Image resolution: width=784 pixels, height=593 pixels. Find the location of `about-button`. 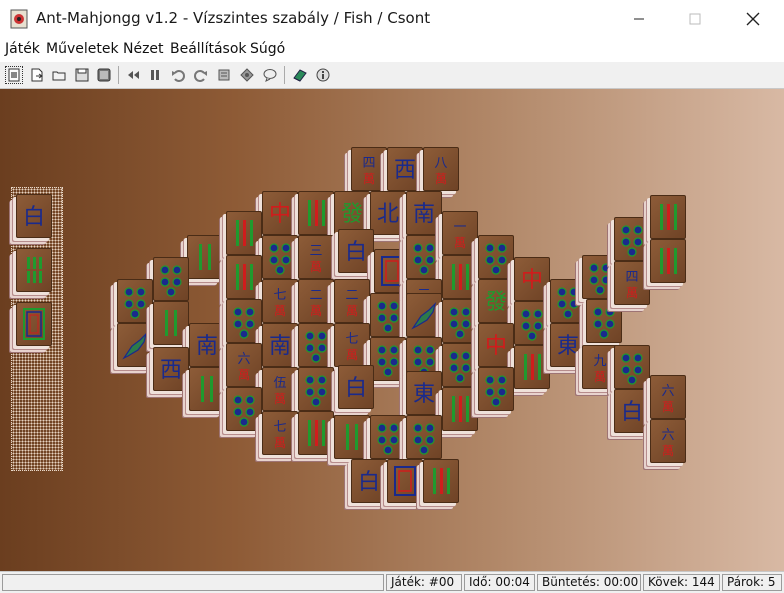

about-button is located at coordinates (323, 75).